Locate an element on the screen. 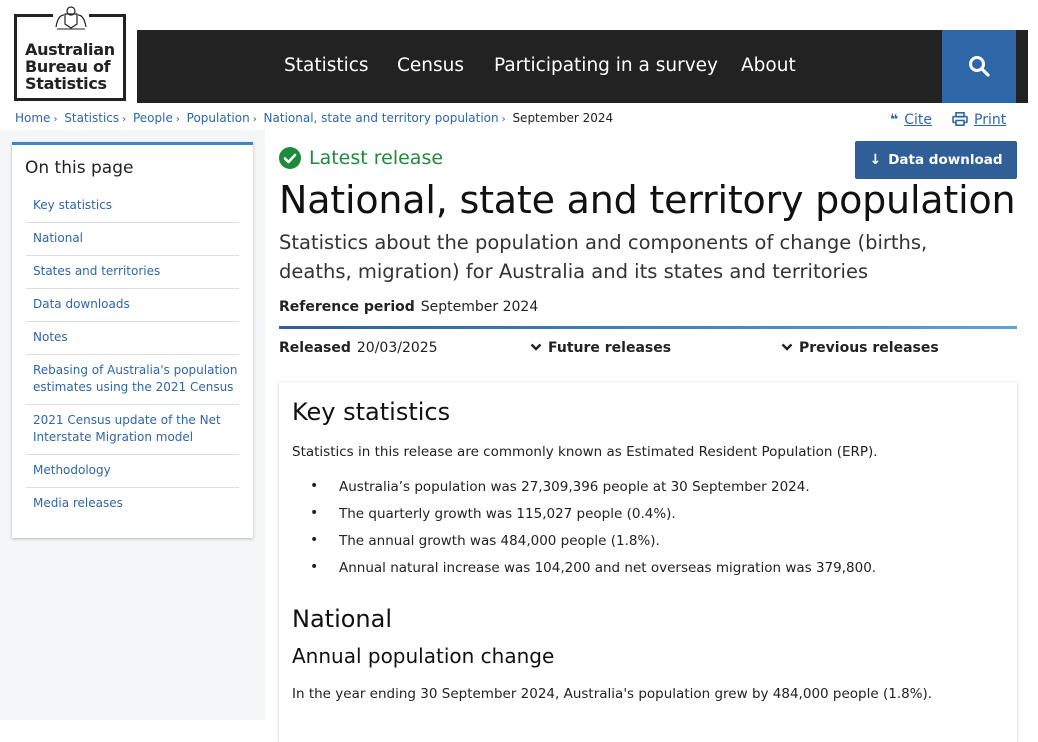 The image size is (1038, 742). key-statistics-heading: Key statistics is located at coordinates (371, 412).